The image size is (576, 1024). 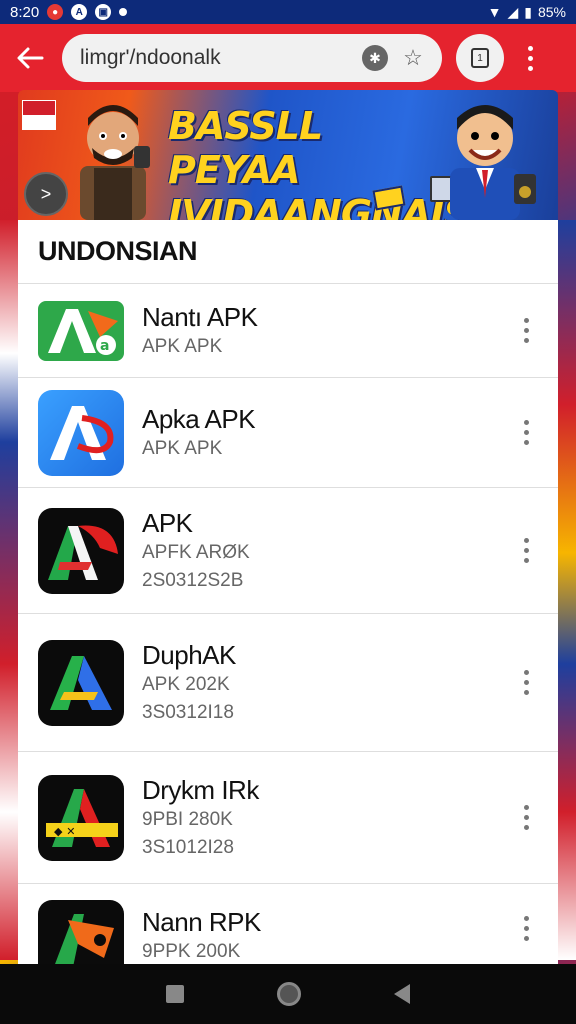 I want to click on app-text: Apka APK APK APK, so click(x=328, y=433).